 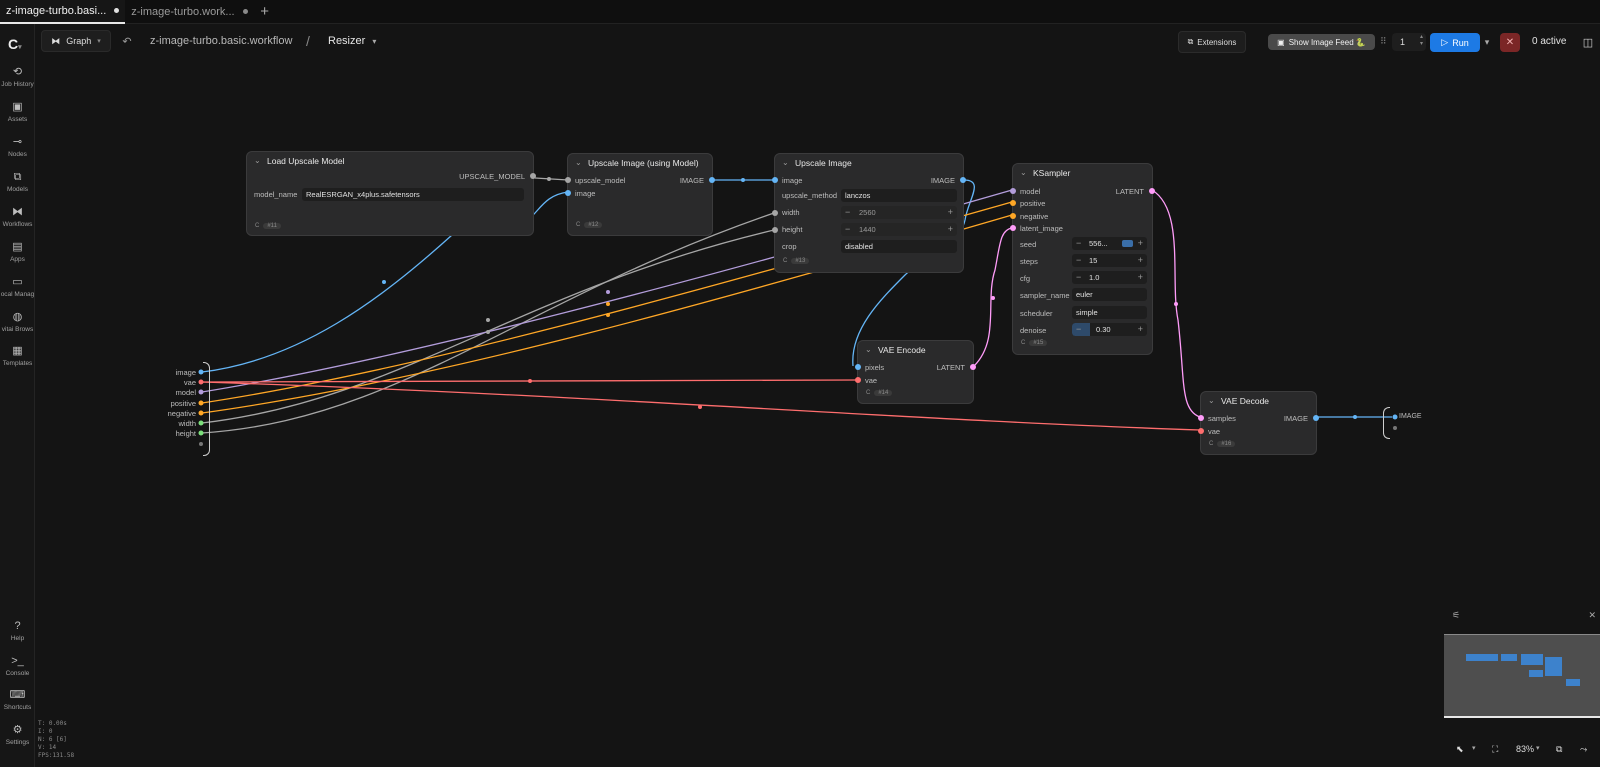 What do you see at coordinates (1034, 216) in the screenshot?
I see `input-negative: negative` at bounding box center [1034, 216].